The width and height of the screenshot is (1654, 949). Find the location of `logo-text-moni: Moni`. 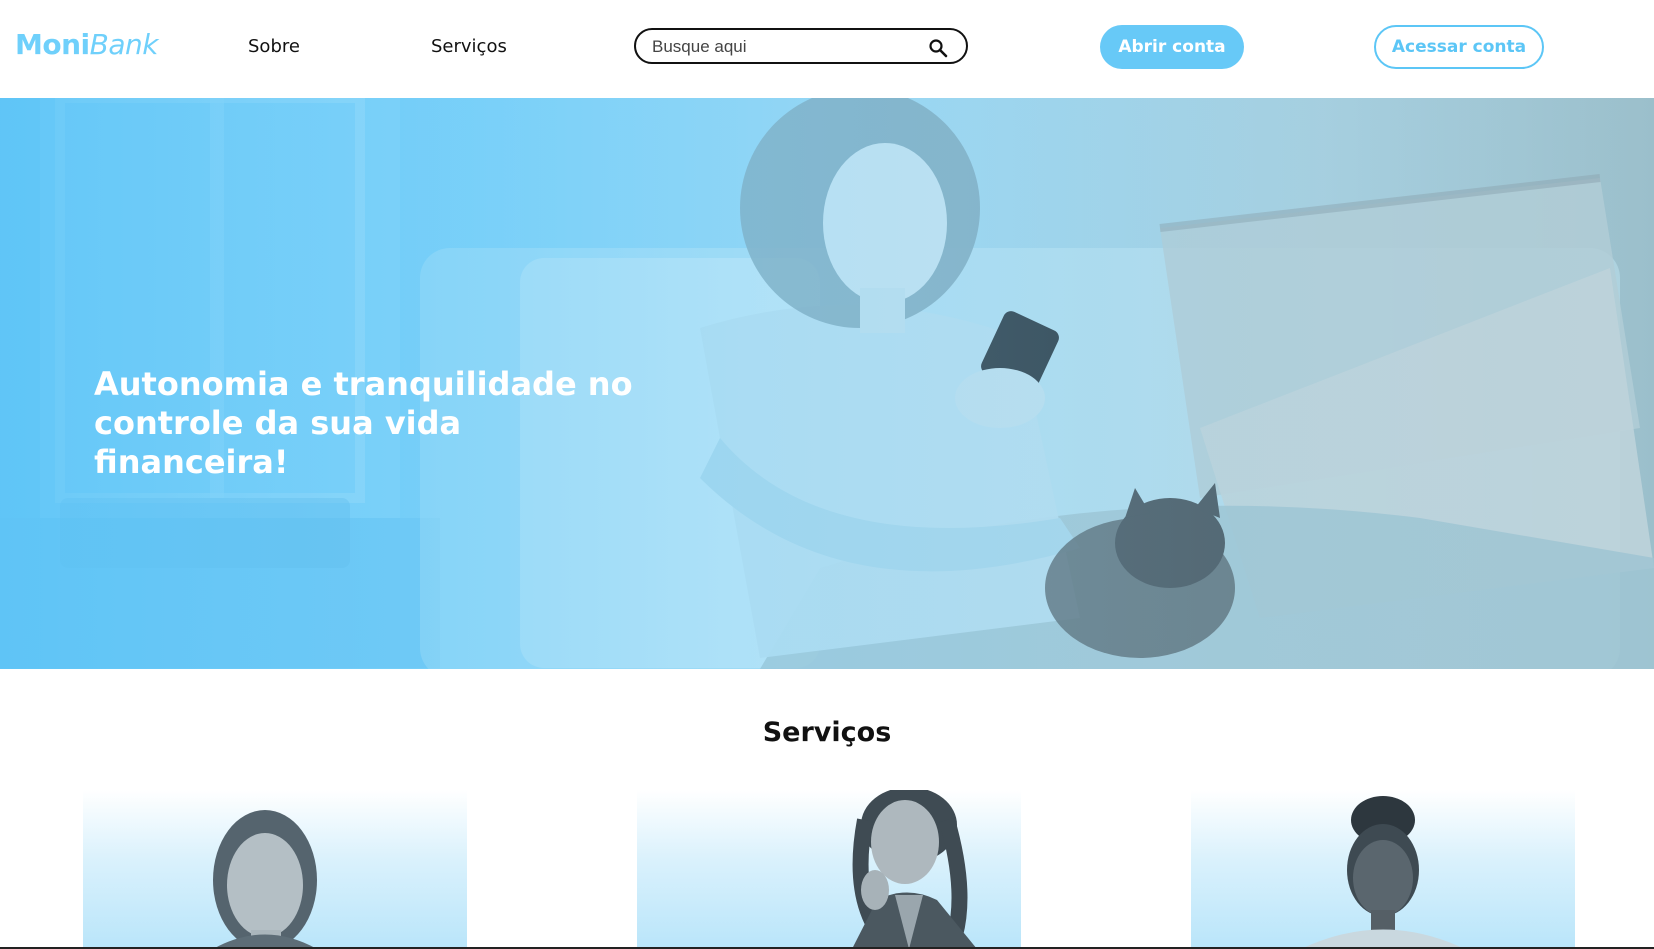

logo-text-moni: Moni is located at coordinates (52, 44).